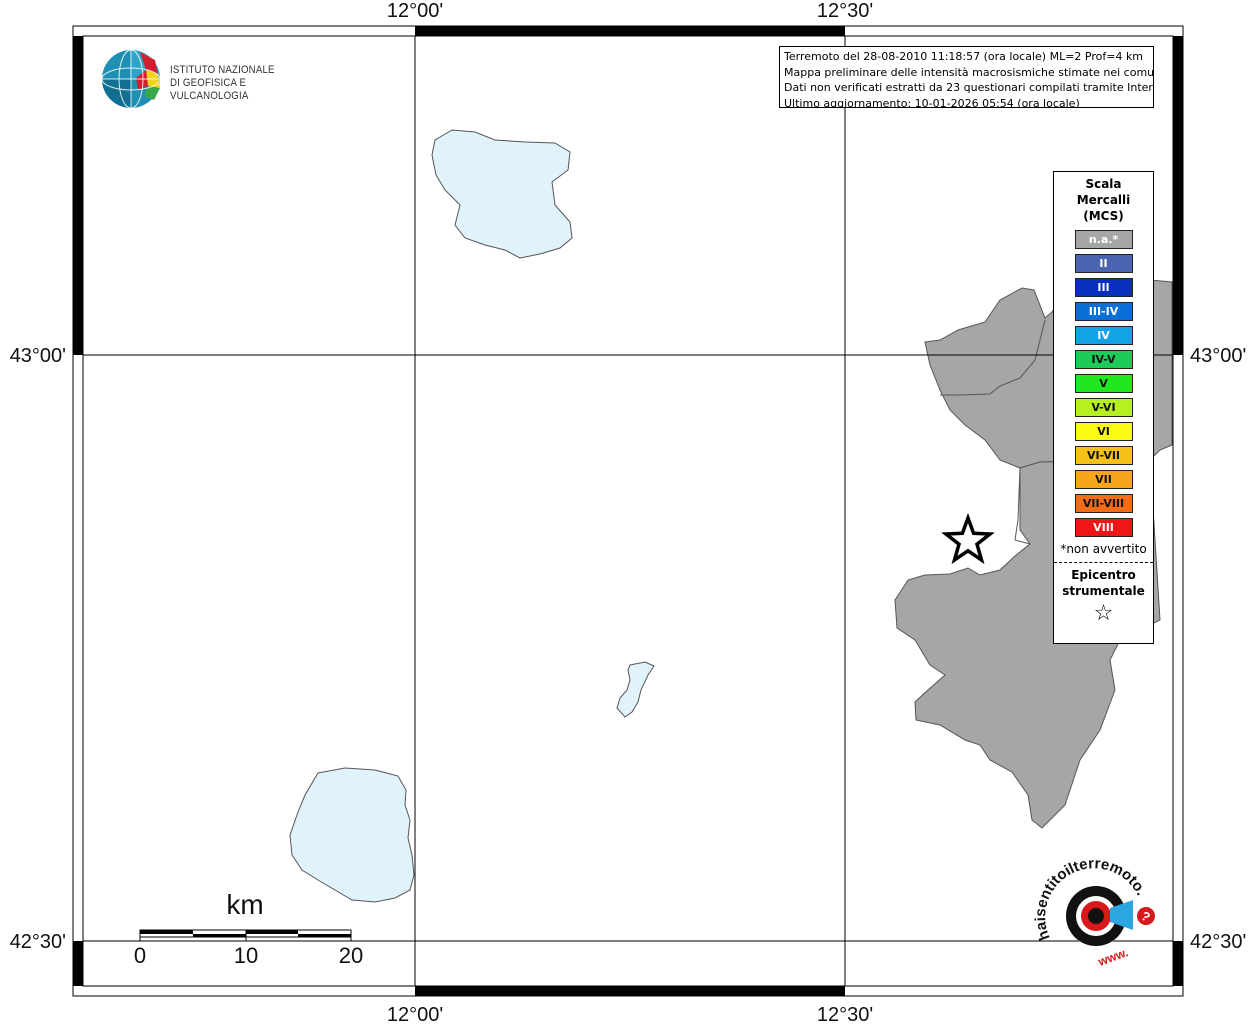 This screenshot has width=1256, height=1024. Describe the element at coordinates (351, 955) in the screenshot. I see `scale-tick-20: 20` at that location.